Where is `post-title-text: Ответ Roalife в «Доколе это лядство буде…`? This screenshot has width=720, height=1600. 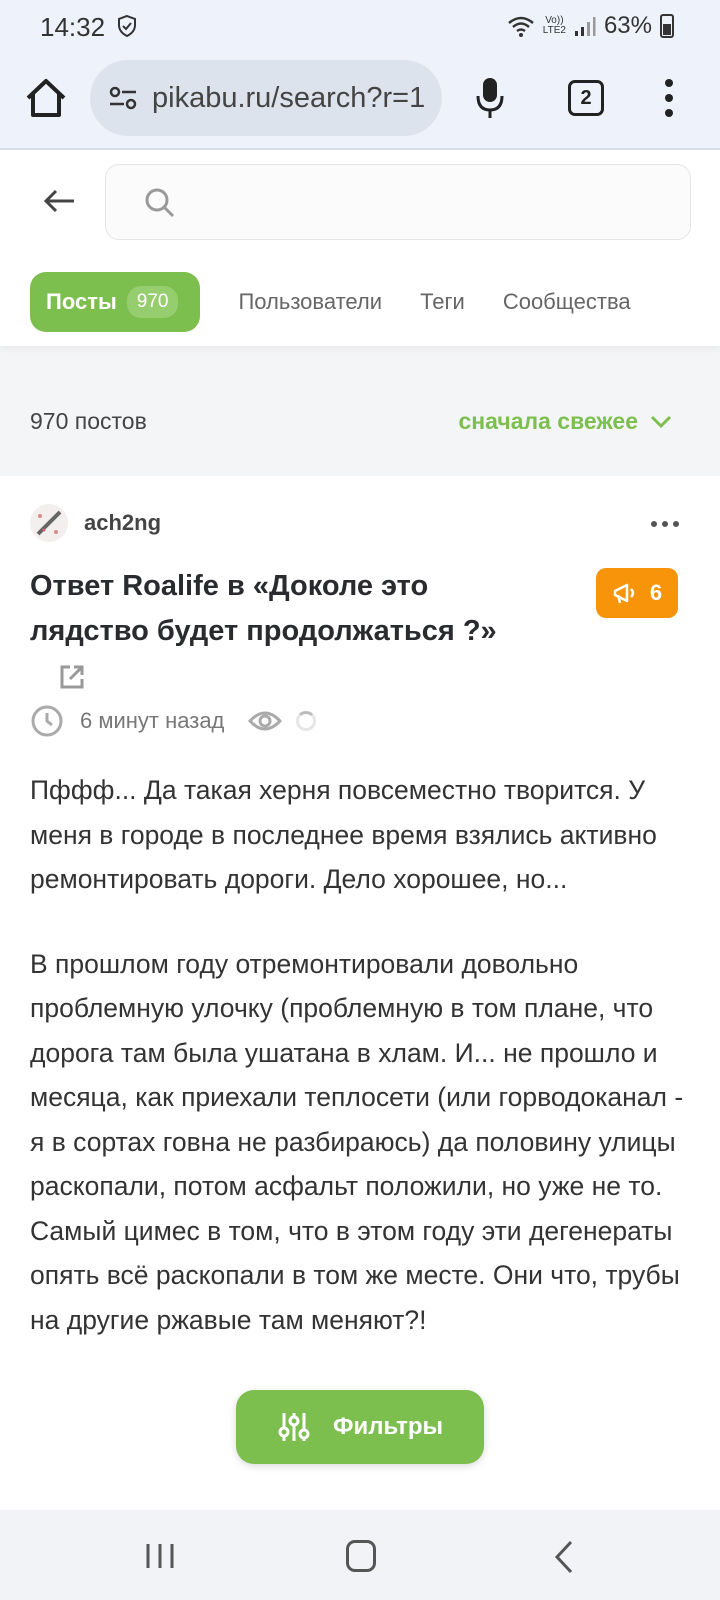 post-title-text: Ответ Roalife в «Доколе это лядство буде… is located at coordinates (263, 608).